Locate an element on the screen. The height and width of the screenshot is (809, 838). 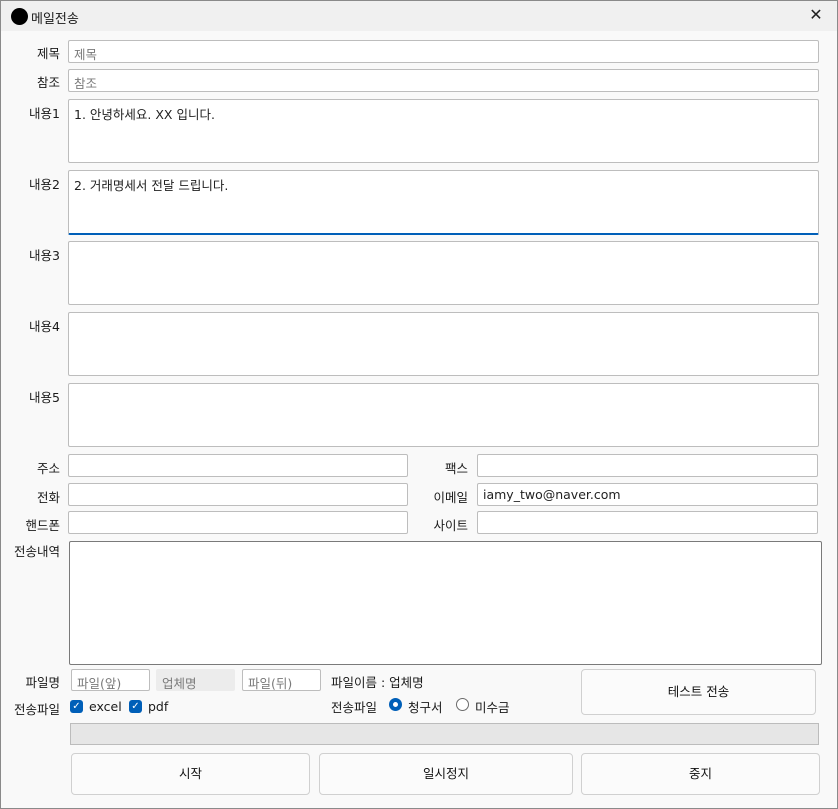
test-send-button: 테스트 전송 is located at coordinates (698, 692).